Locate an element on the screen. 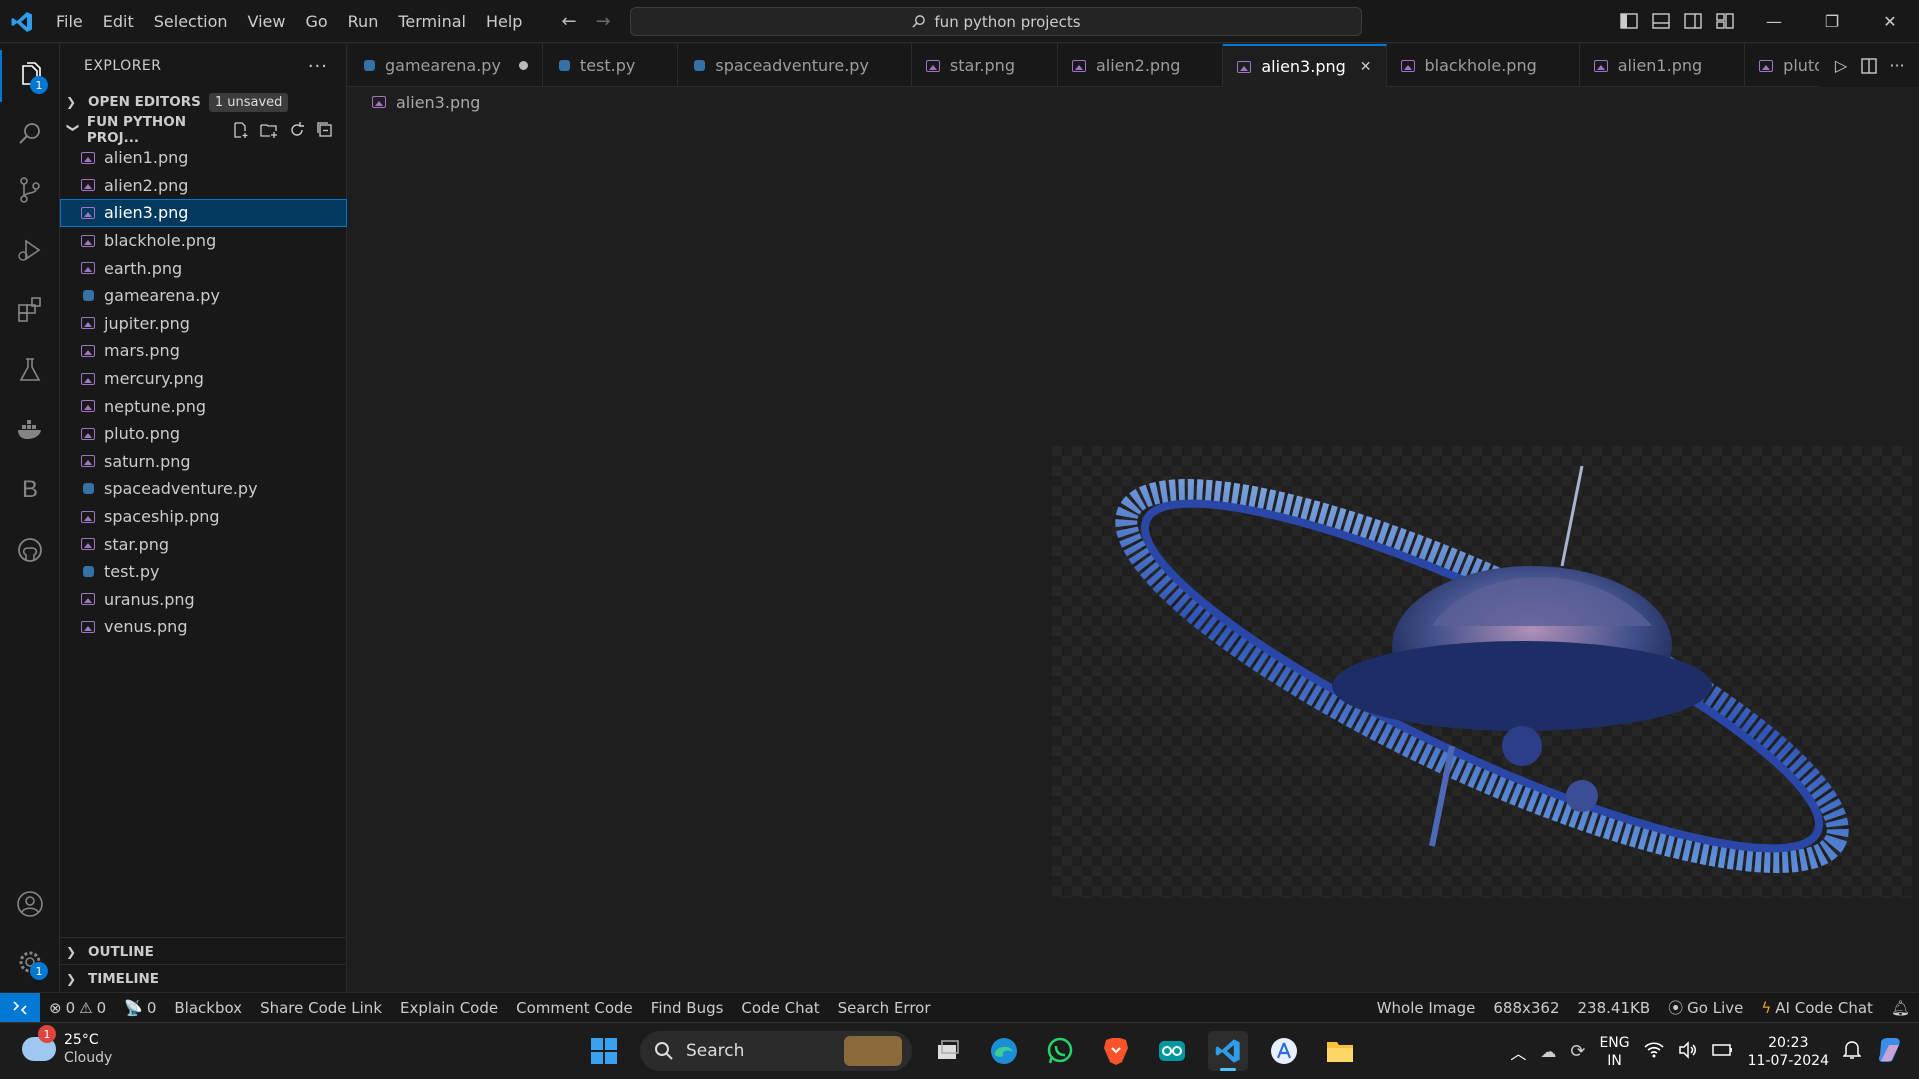 This screenshot has height=1079, width=1919. clock: 20:23 11-07-2024 is located at coordinates (1788, 1052).